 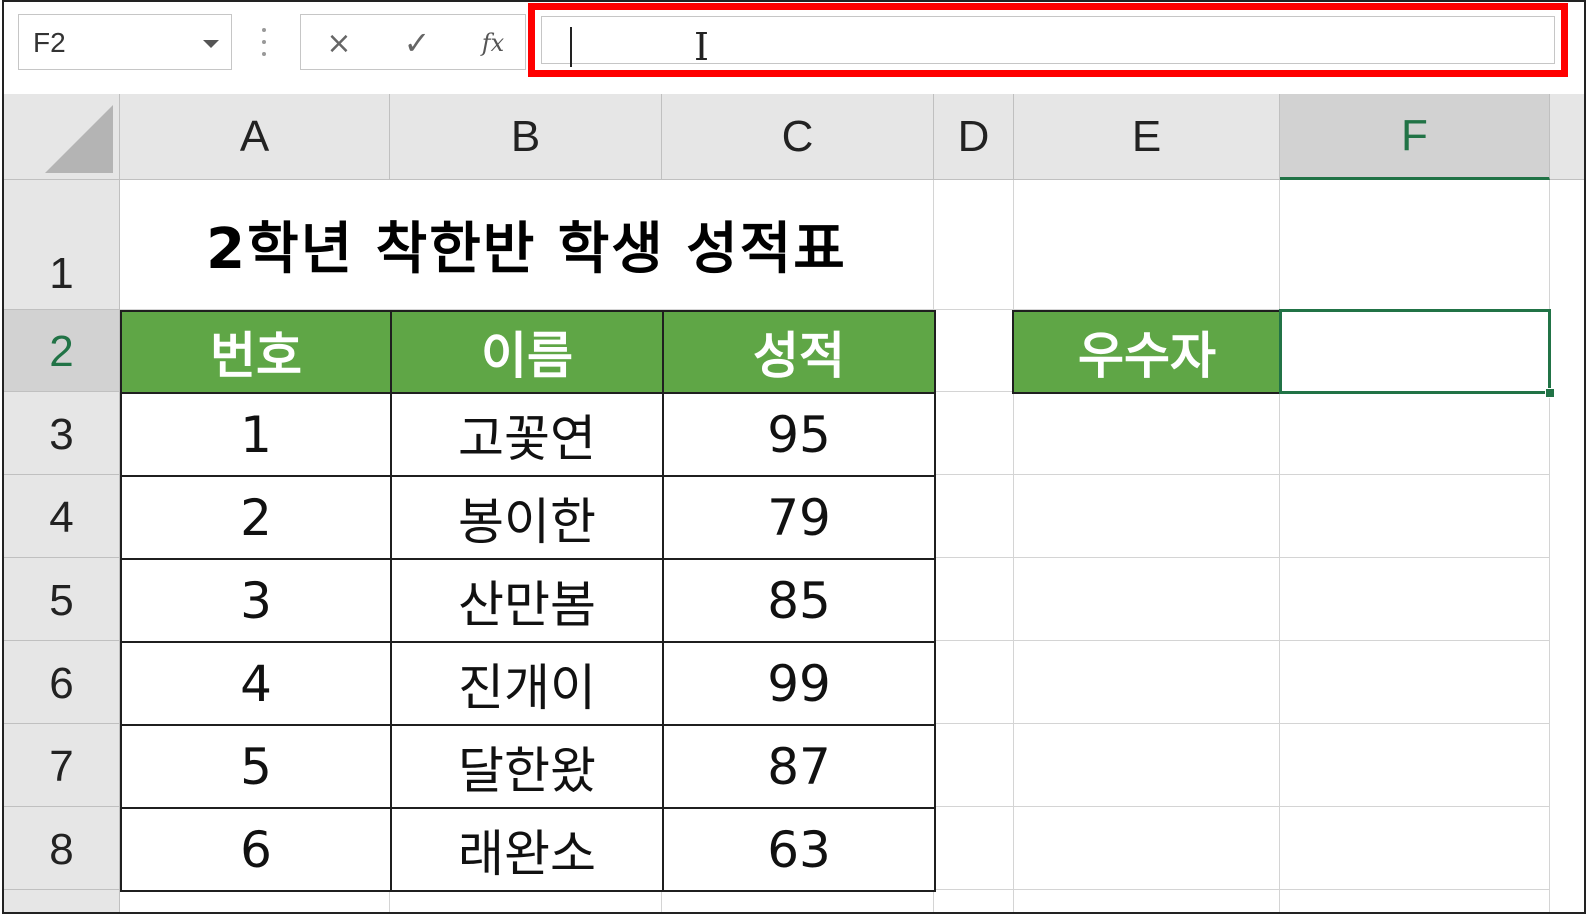 I want to click on column-header-c: C, so click(x=798, y=137).